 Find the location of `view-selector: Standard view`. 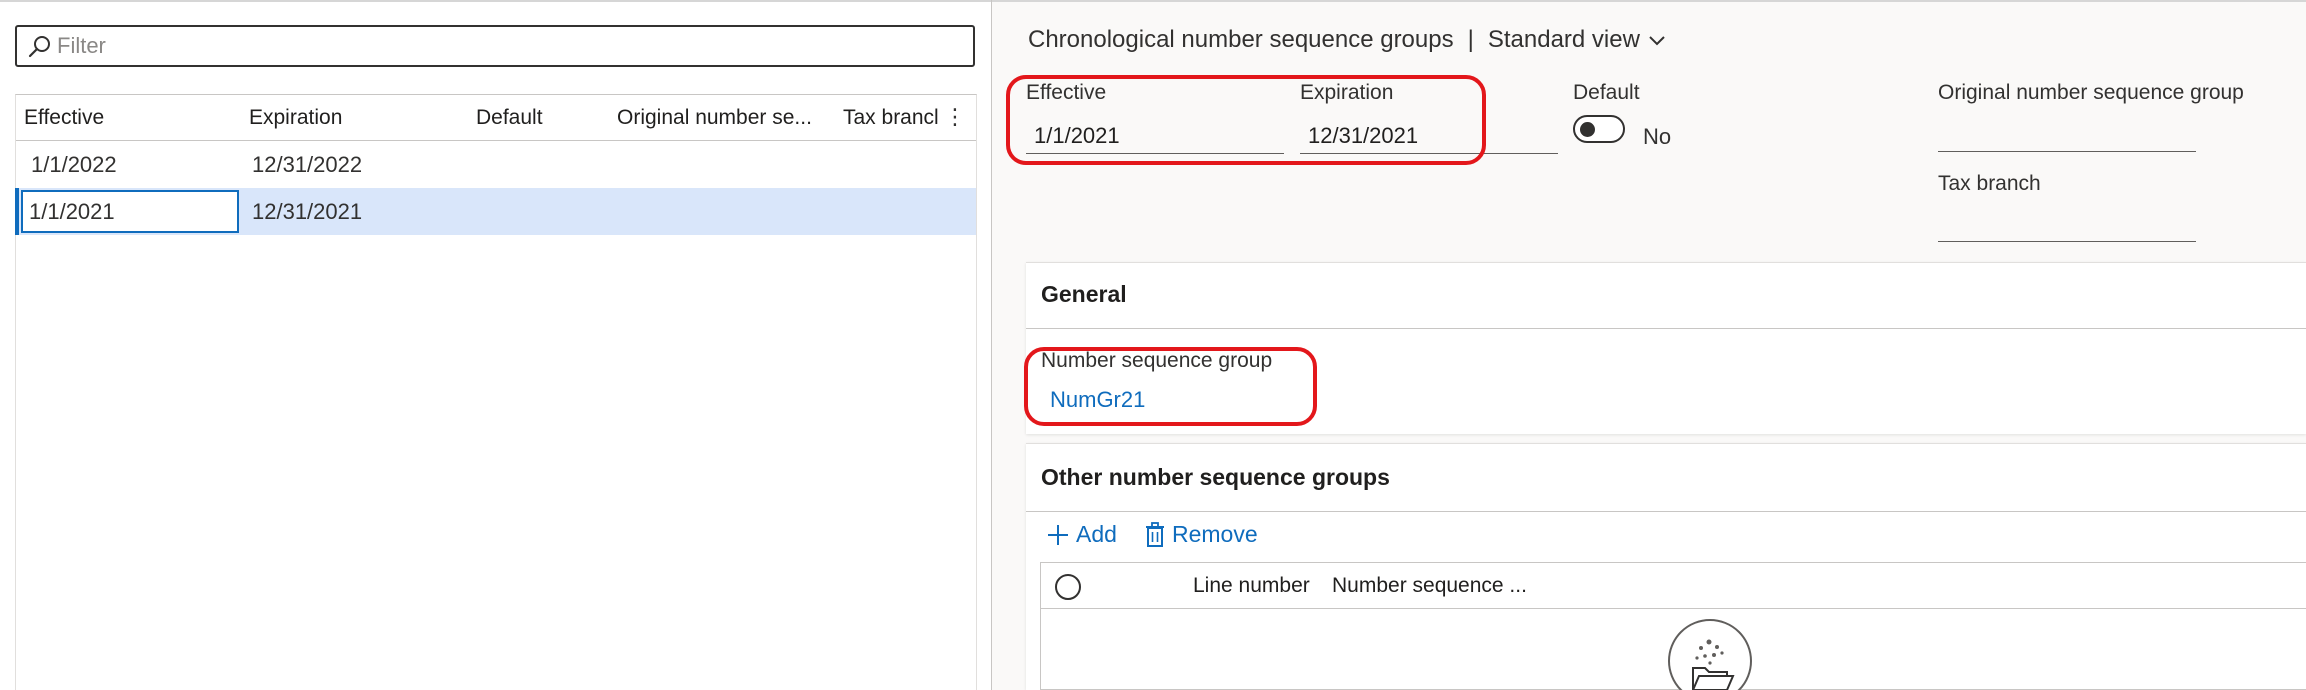

view-selector: Standard view is located at coordinates (1577, 40).